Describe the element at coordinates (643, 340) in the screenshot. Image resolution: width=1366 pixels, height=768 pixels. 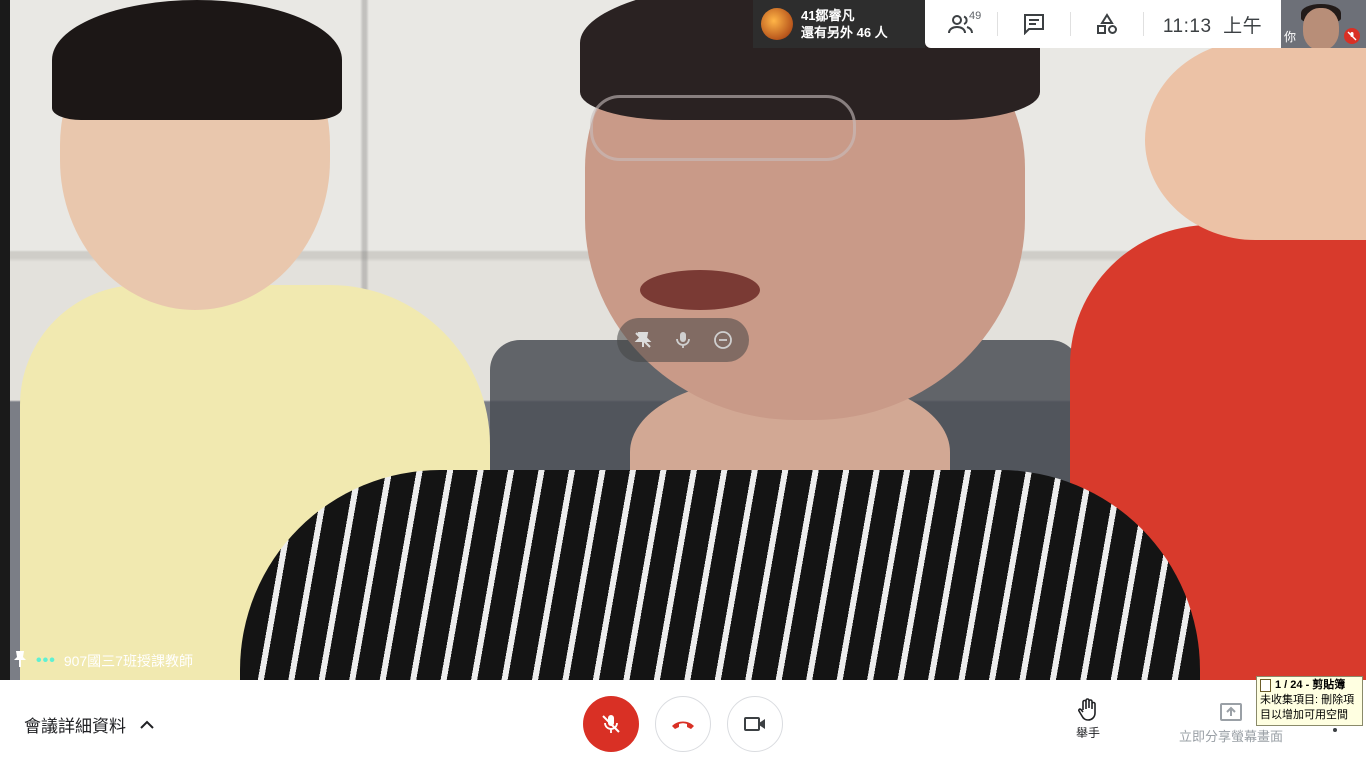
I see `pin-off-icon` at that location.